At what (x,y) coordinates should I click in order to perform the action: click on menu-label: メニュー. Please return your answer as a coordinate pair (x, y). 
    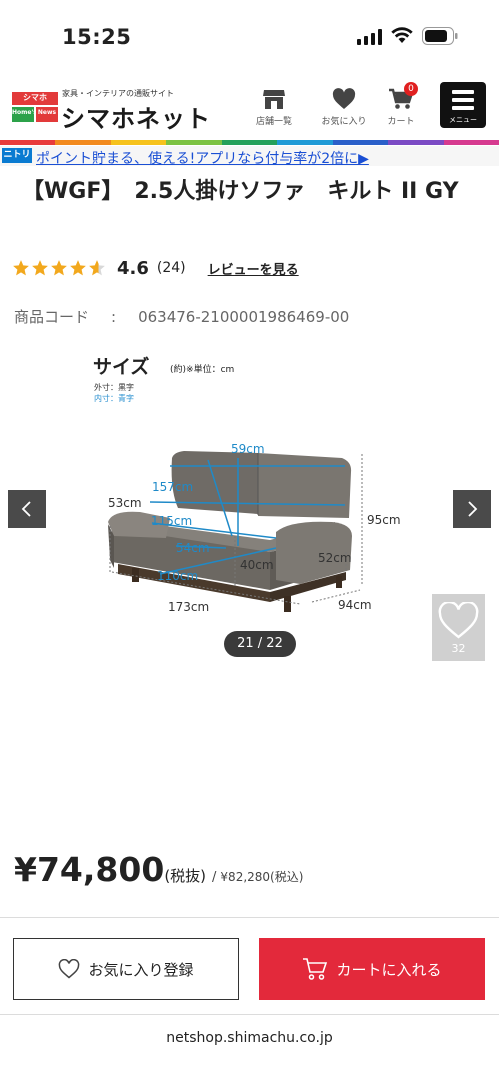
    Looking at the image, I should click on (463, 120).